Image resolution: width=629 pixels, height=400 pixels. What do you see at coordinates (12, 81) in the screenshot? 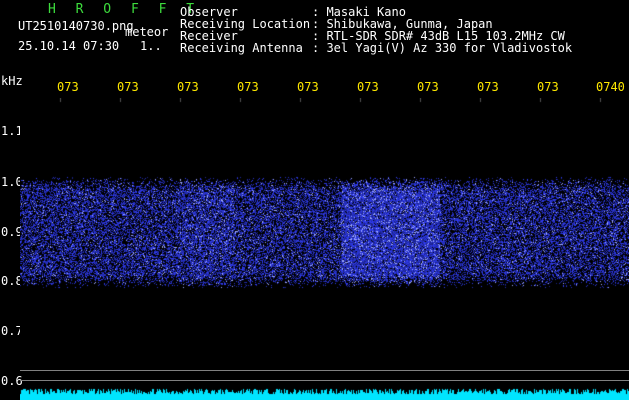
I see `freq-unit-label: kHz` at bounding box center [12, 81].